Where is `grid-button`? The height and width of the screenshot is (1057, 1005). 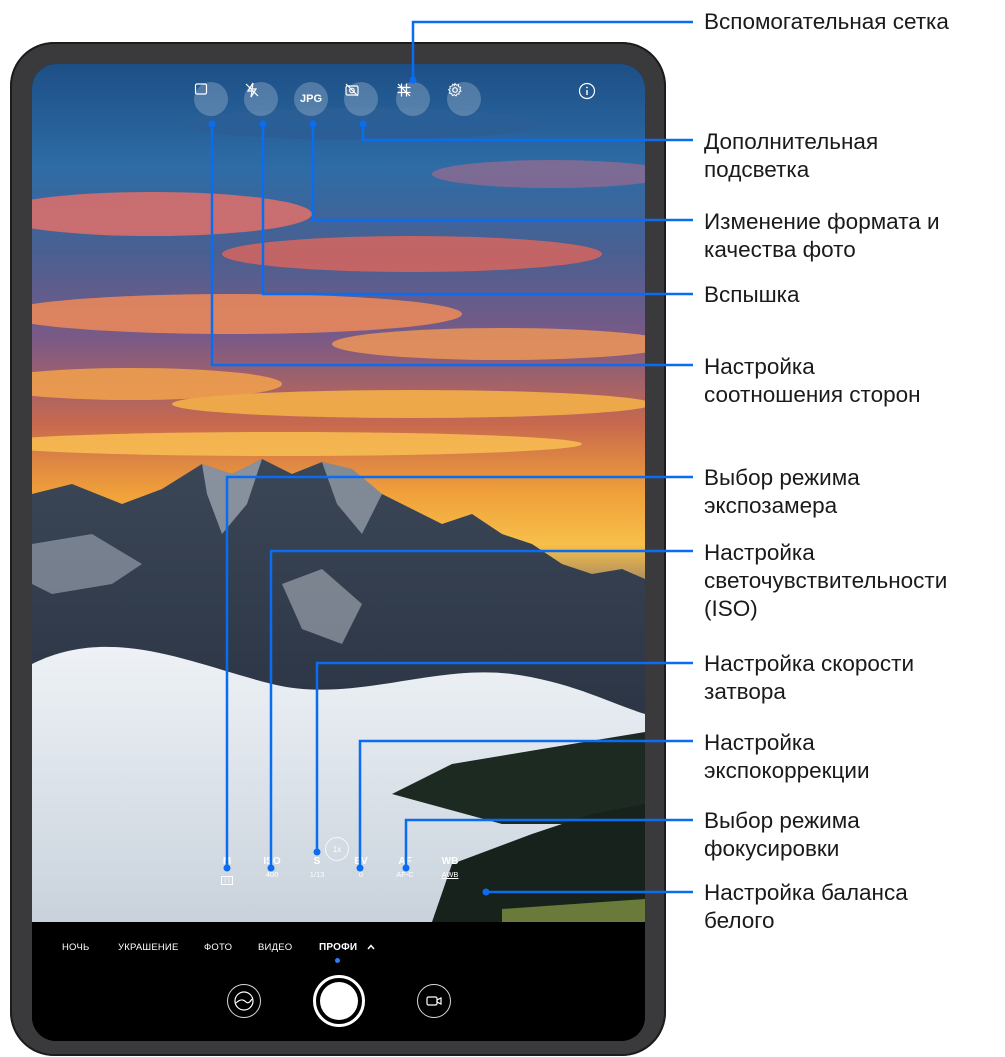
grid-button is located at coordinates (413, 99).